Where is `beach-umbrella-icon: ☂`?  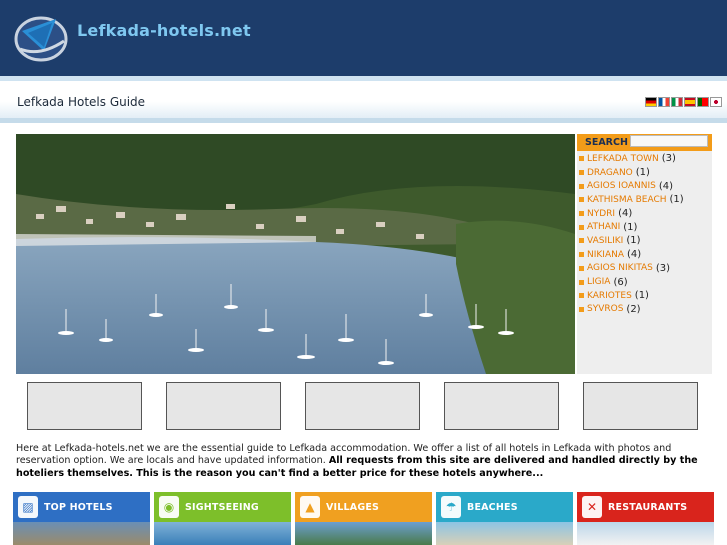 beach-umbrella-icon: ☂ is located at coordinates (451, 507).